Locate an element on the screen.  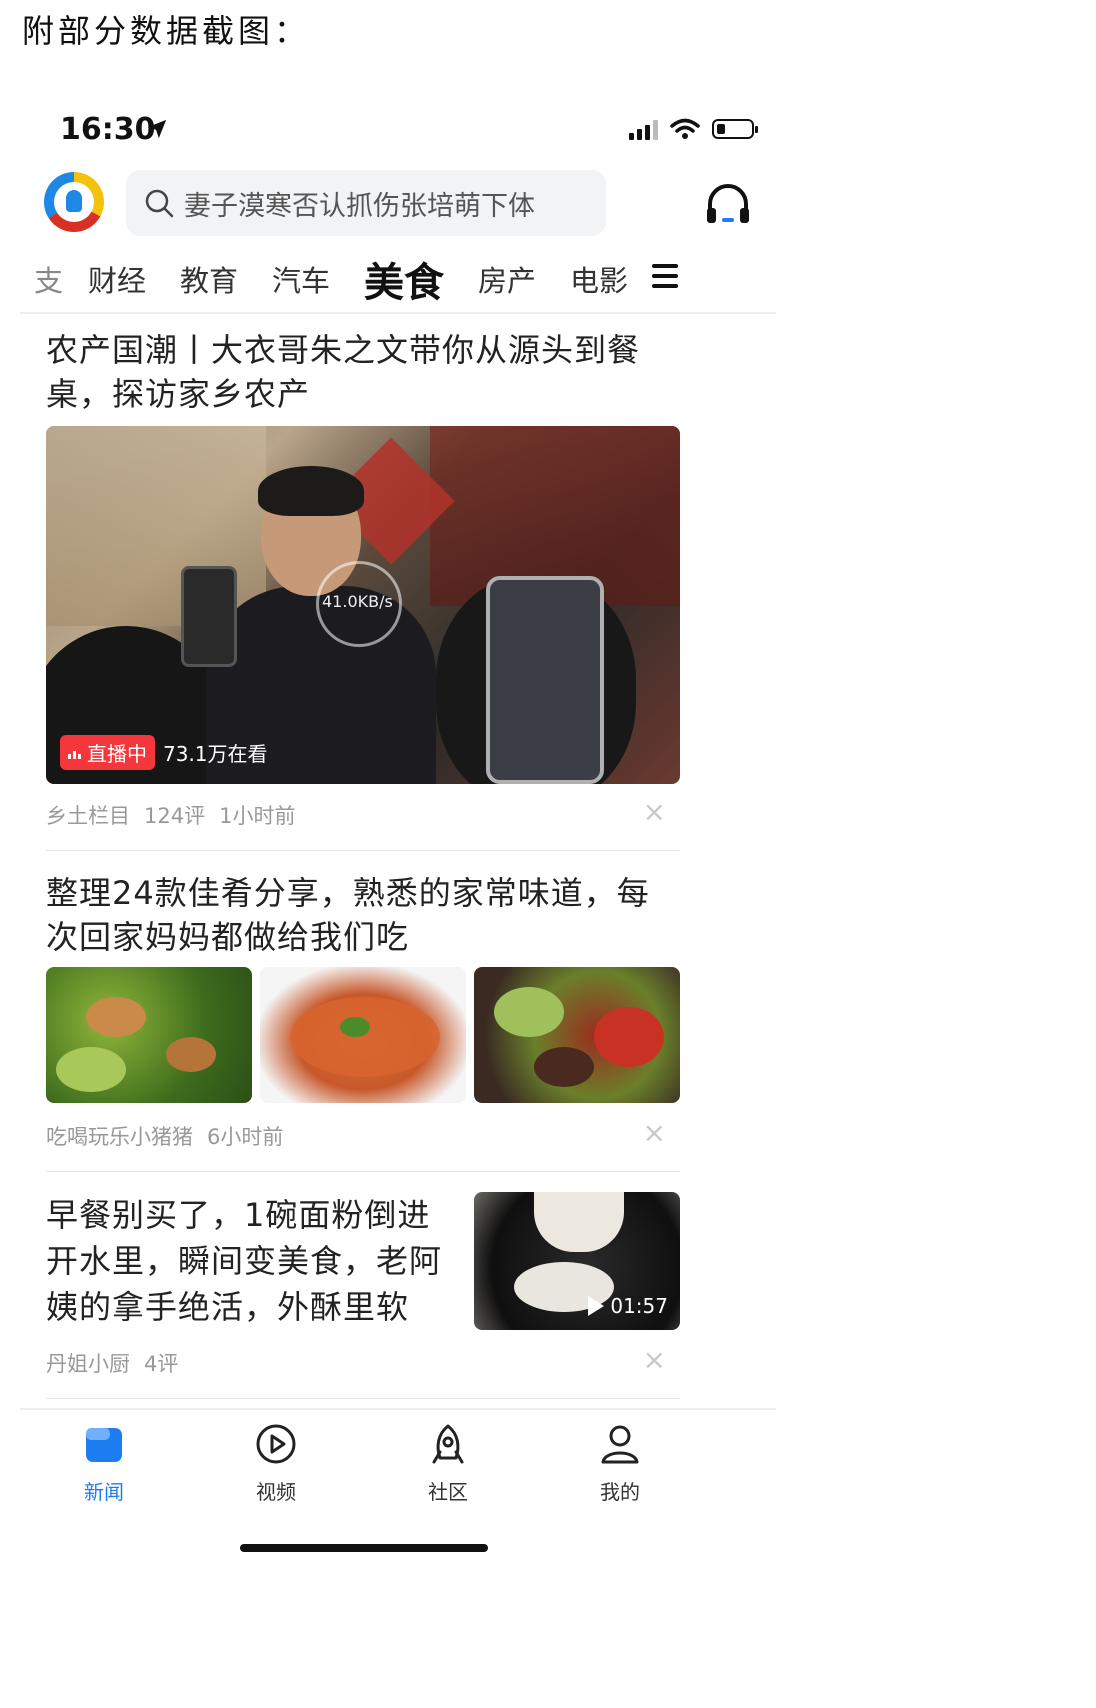
search-placeholder: 妻子漠寒否认抓伤张培萌下体 is located at coordinates (359, 206).